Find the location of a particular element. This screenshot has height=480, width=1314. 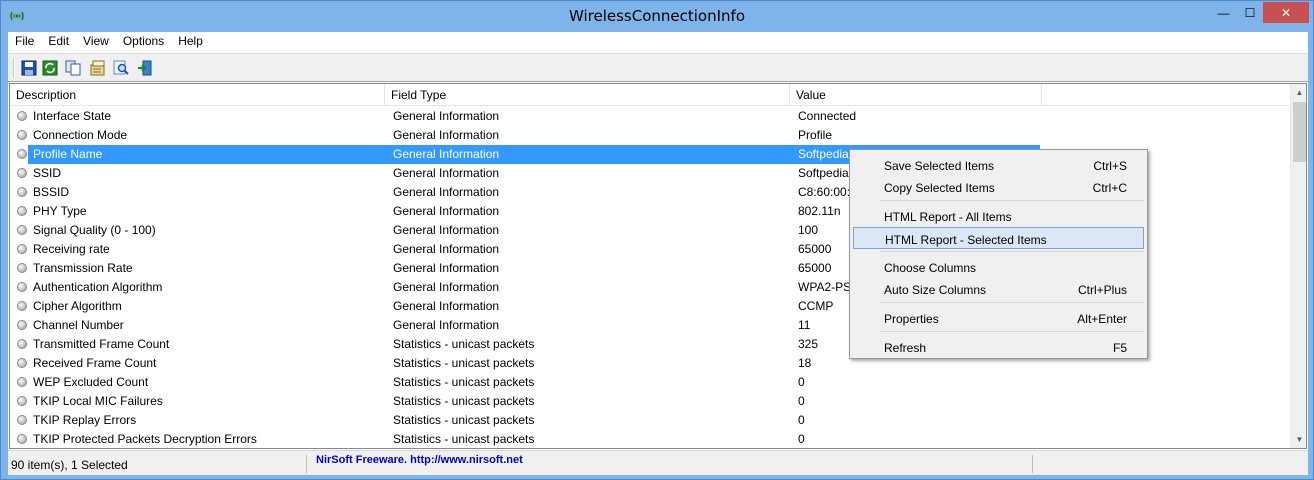

copy-button is located at coordinates (72, 67).